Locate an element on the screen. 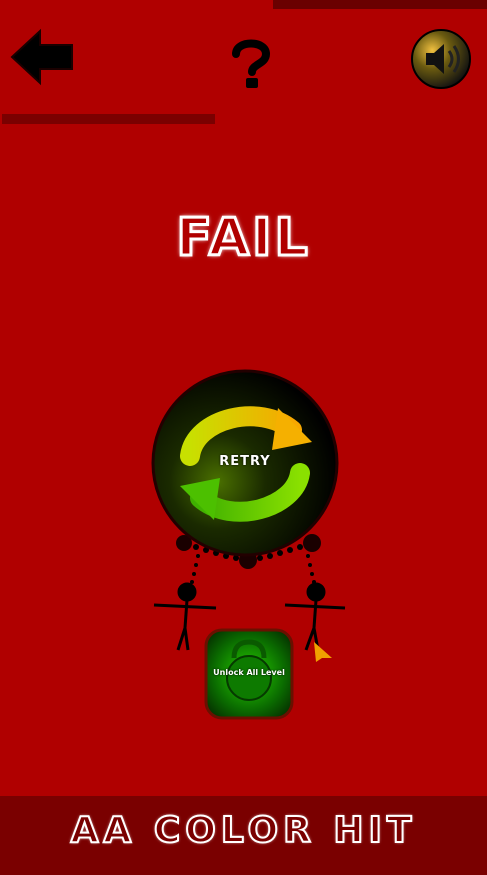  speaker-icon is located at coordinates (441, 59).